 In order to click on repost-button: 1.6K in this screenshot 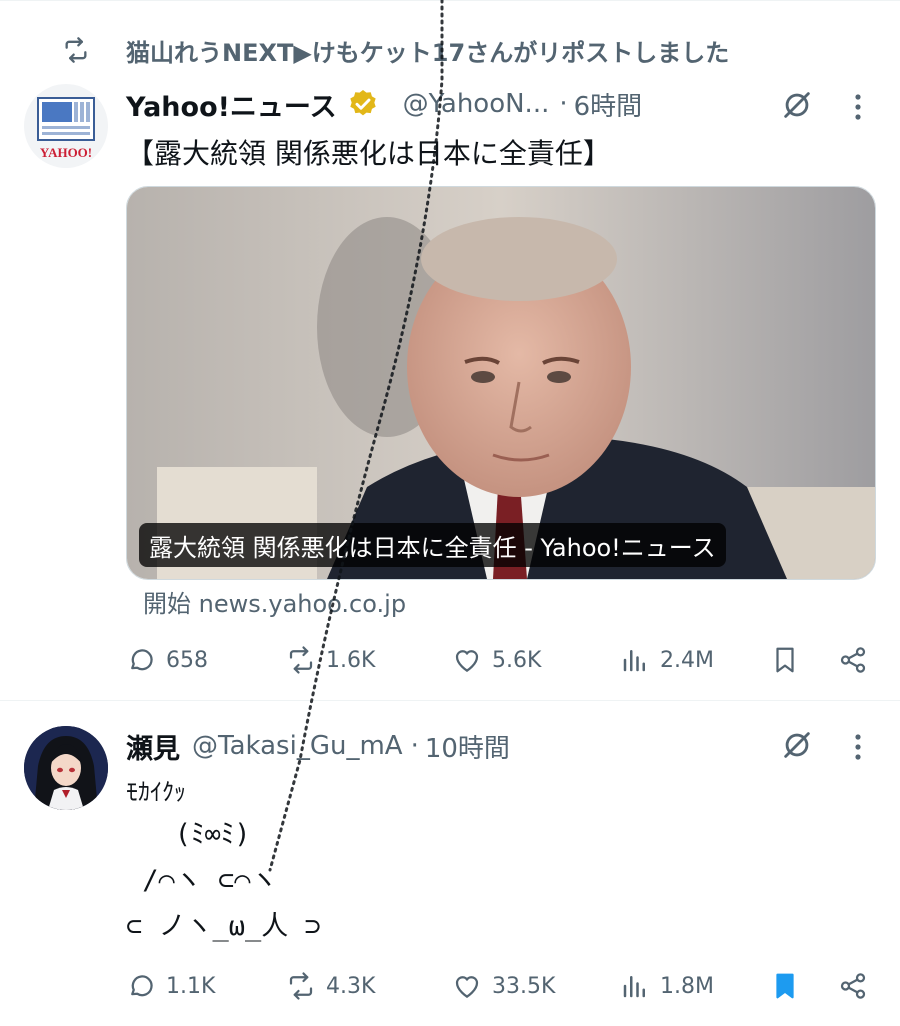, I will do `click(330, 660)`.